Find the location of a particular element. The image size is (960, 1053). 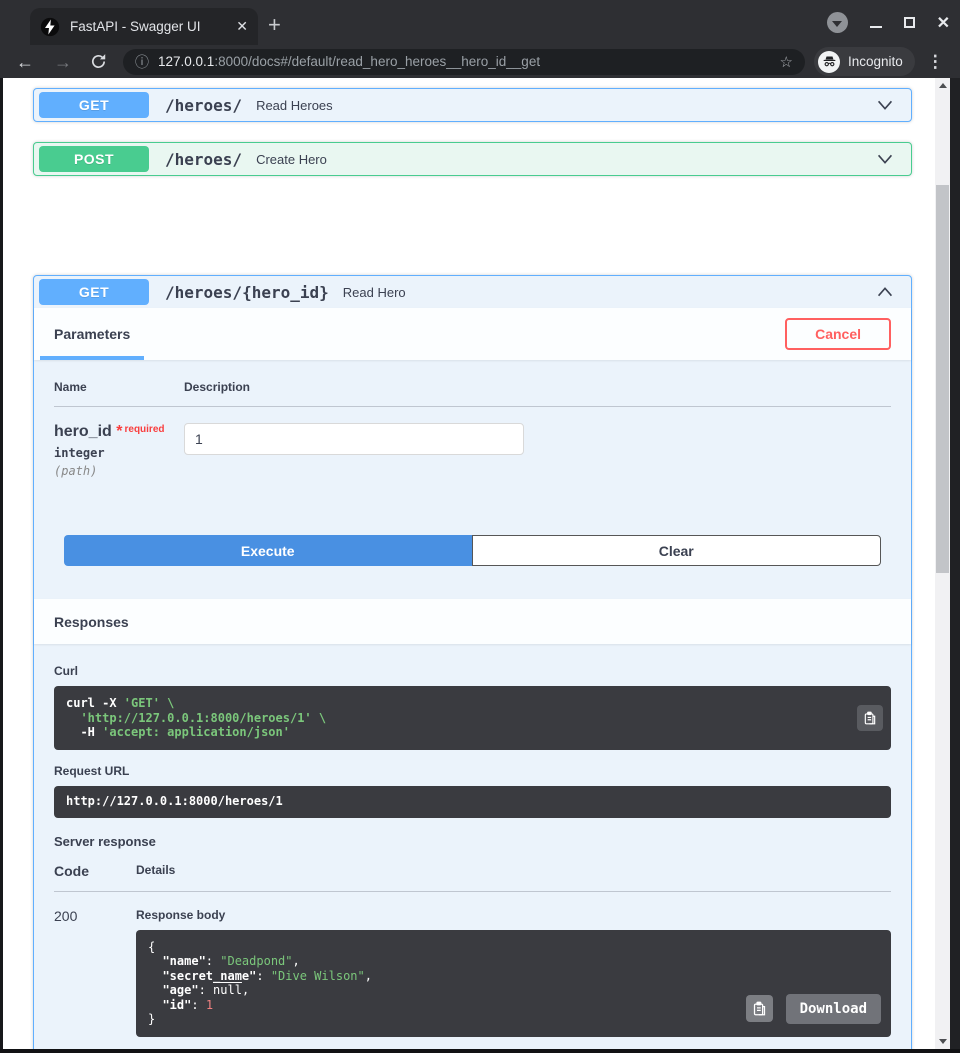

incognito-label: Incognito is located at coordinates (875, 61).